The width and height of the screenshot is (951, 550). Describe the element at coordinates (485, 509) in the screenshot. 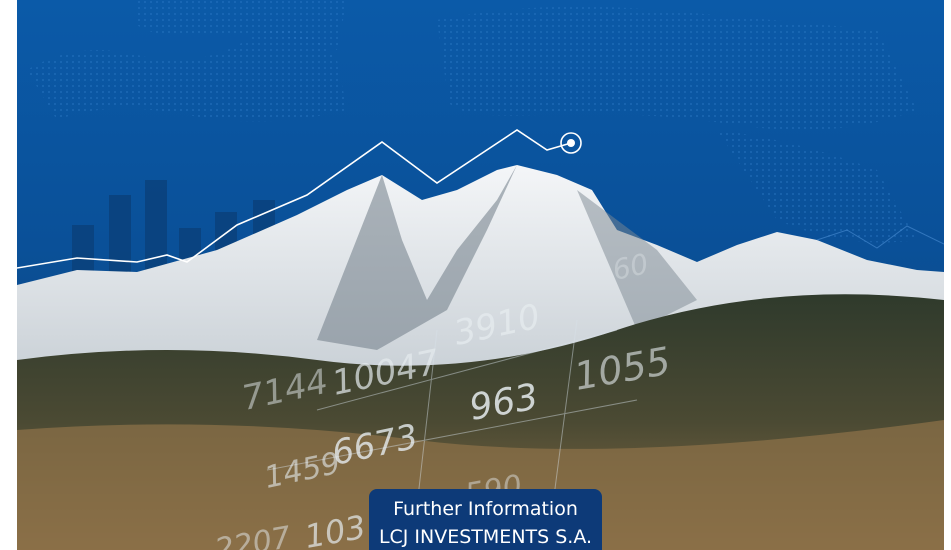

I see `further-information-label: Further Information` at that location.